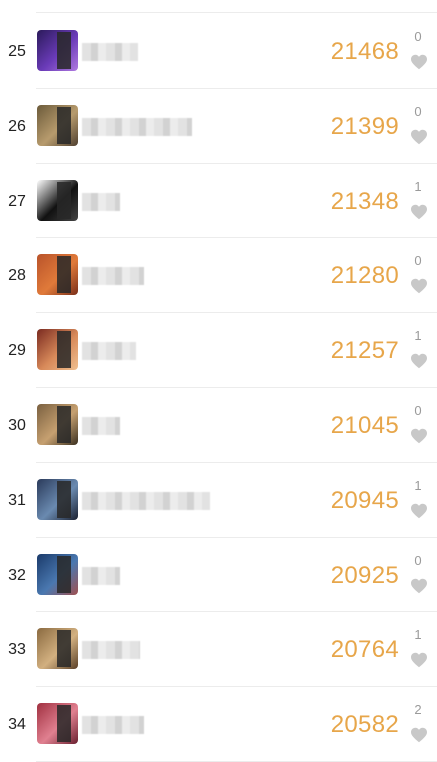 The image size is (437, 762). What do you see at coordinates (218, 649) in the screenshot?
I see `leaderboard-row: 33 20764 1` at bounding box center [218, 649].